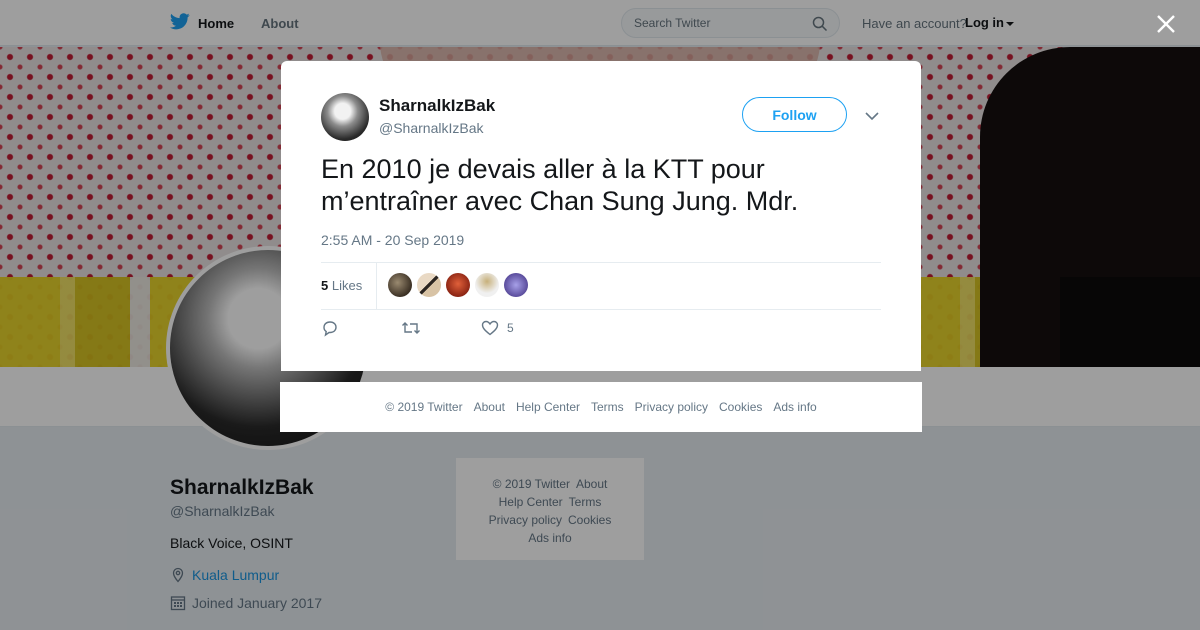 This screenshot has height=630, width=1200. What do you see at coordinates (1166, 24) in the screenshot?
I see `close-icon` at bounding box center [1166, 24].